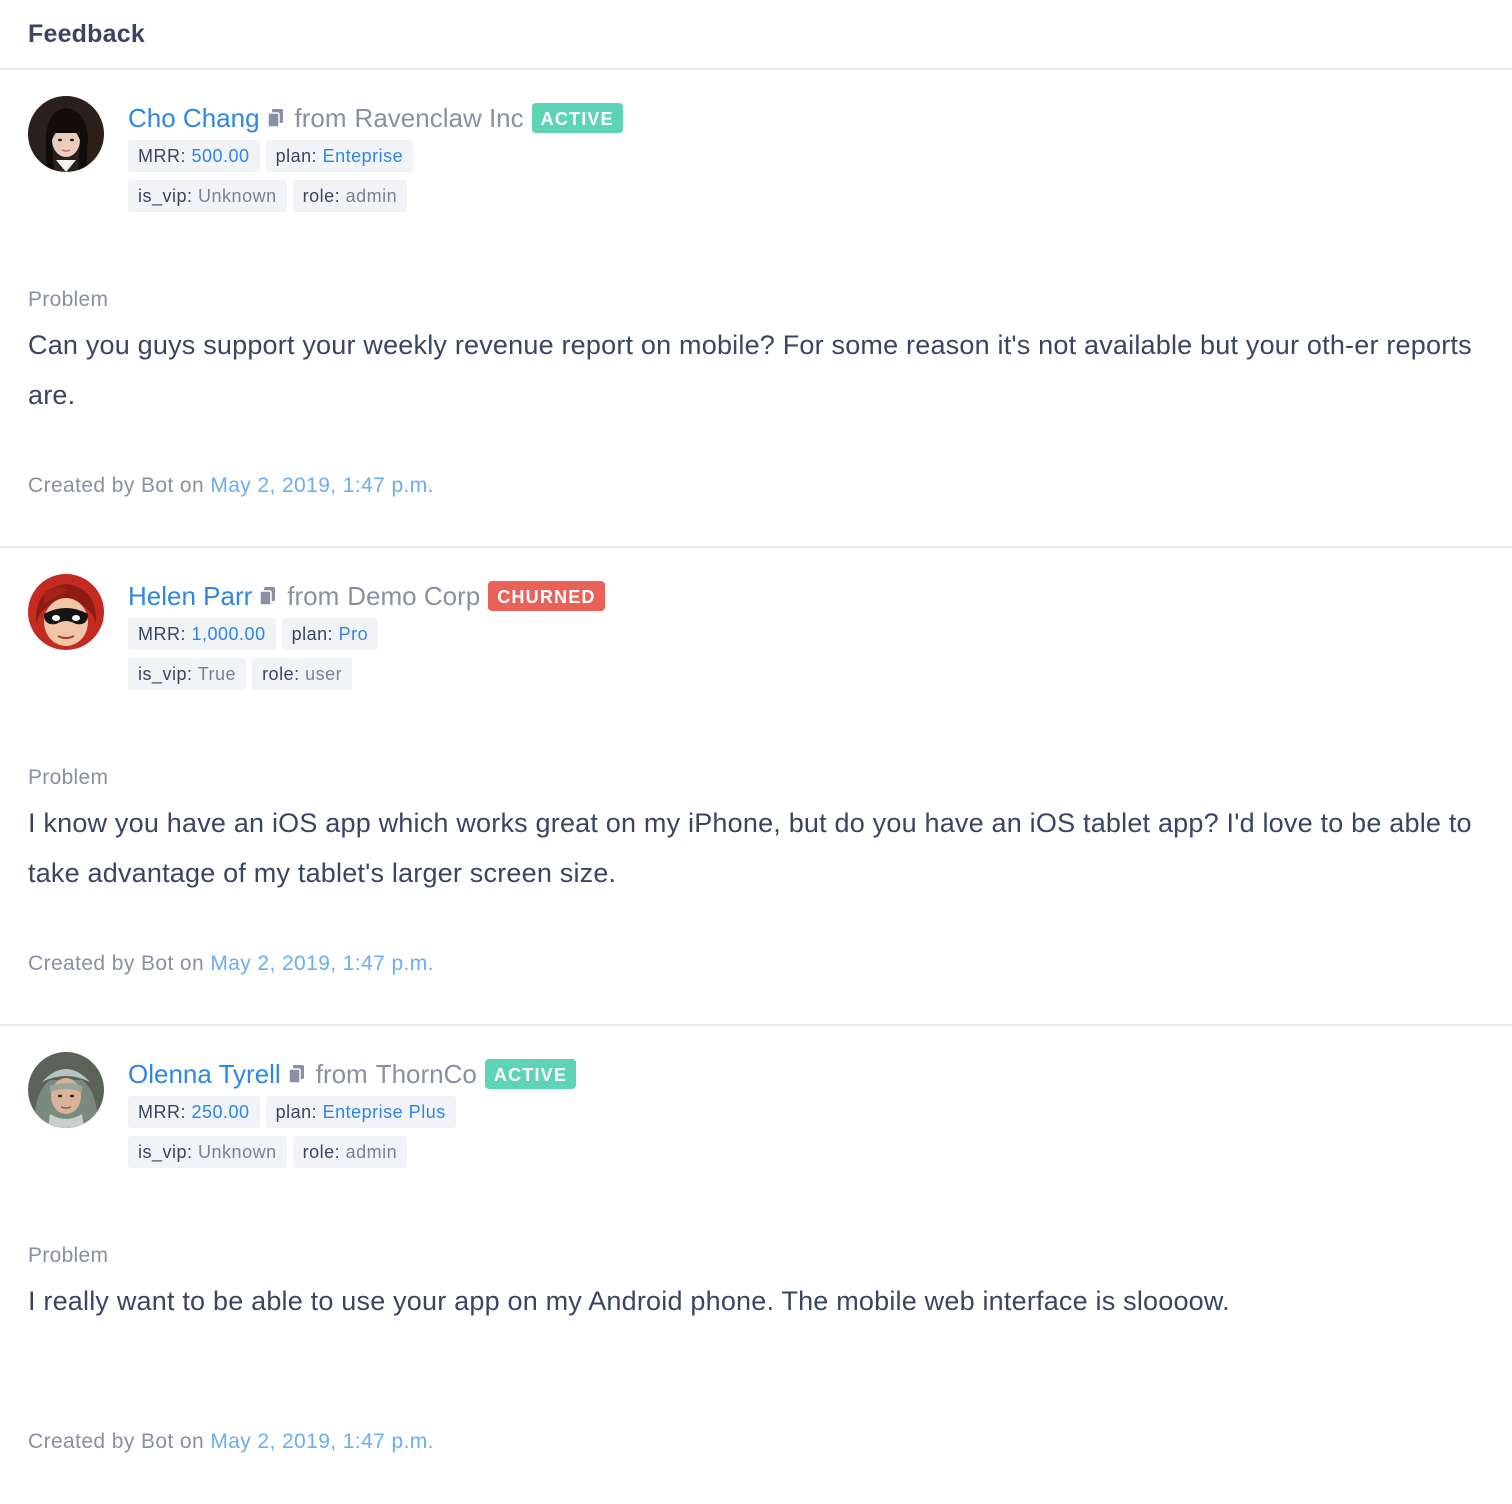 The width and height of the screenshot is (1512, 1504). Describe the element at coordinates (363, 156) in the screenshot. I see `tag-value: Enteprise` at that location.